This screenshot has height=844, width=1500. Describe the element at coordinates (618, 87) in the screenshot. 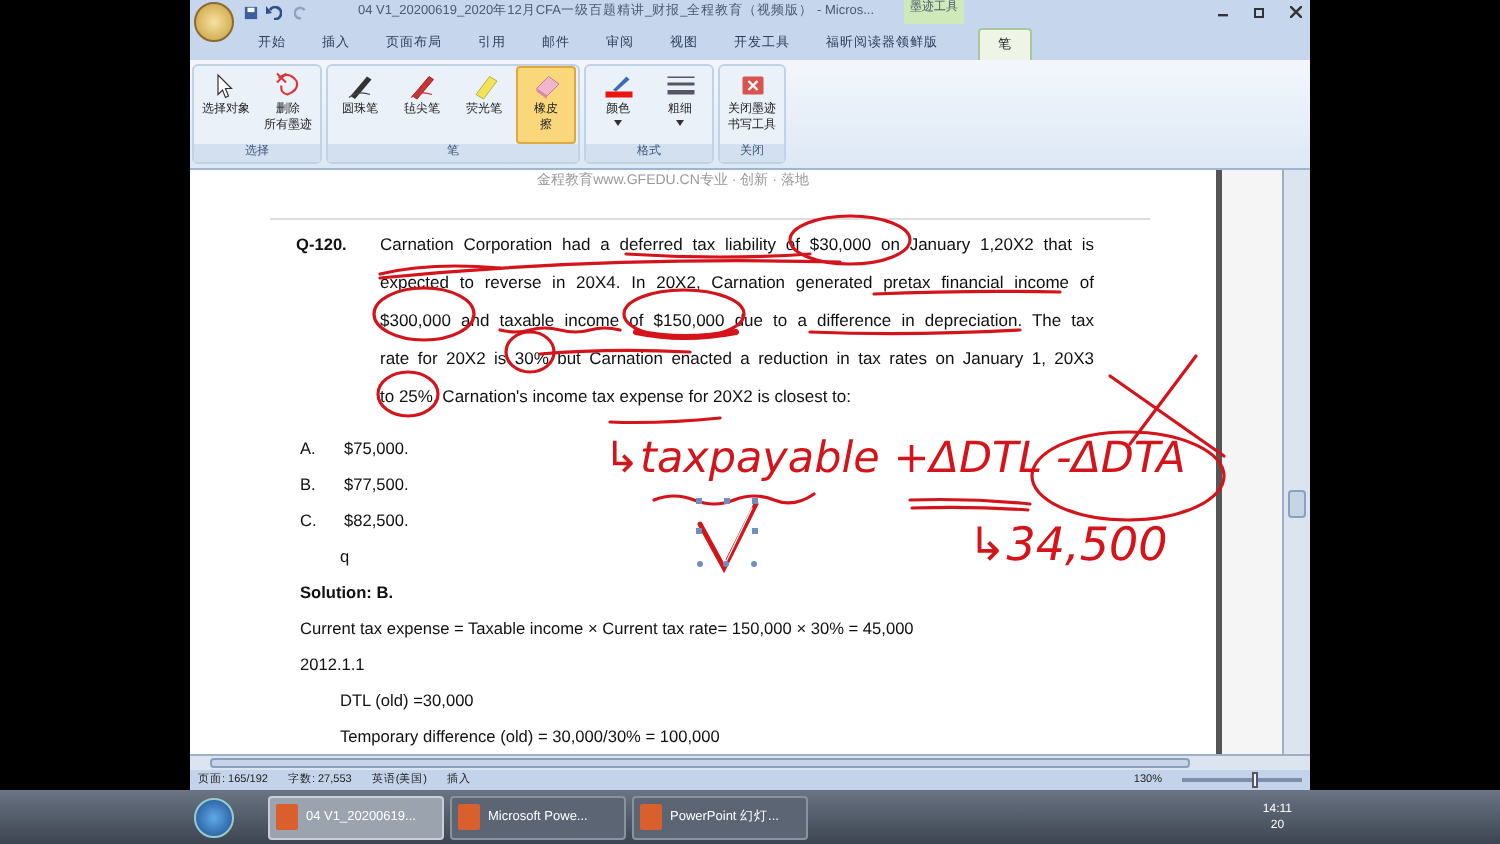

I see `pen-color-icon` at that location.